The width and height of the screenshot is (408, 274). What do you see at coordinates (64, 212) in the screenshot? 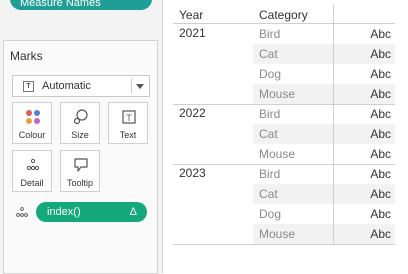
I see `index-pill-label: index()` at bounding box center [64, 212].